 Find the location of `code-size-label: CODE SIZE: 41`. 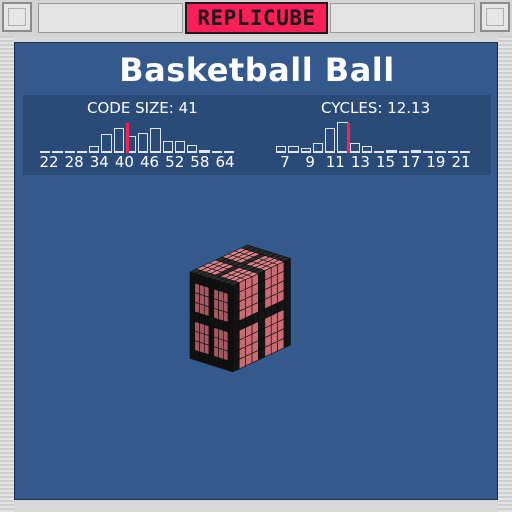

code-size-label: CODE SIZE: 41 is located at coordinates (142, 108).